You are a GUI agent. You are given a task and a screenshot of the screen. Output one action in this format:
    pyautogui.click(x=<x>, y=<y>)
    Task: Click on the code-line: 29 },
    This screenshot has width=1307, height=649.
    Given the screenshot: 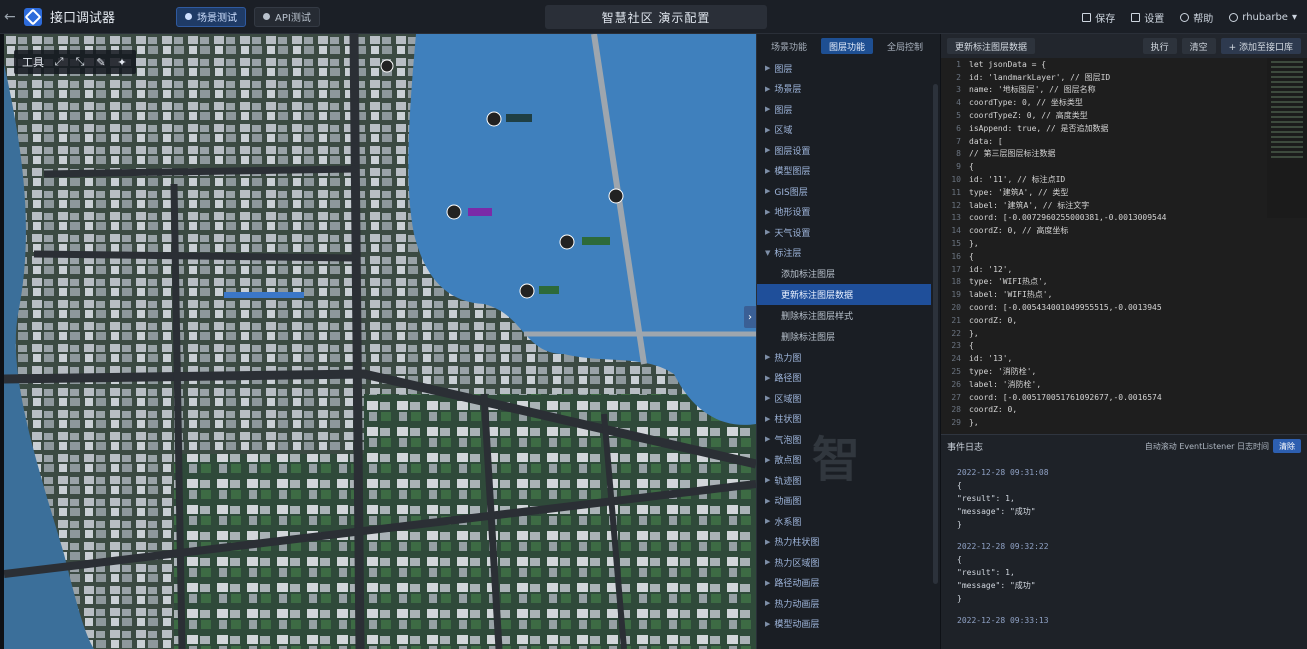 What is the action you would take?
    pyautogui.click(x=965, y=423)
    